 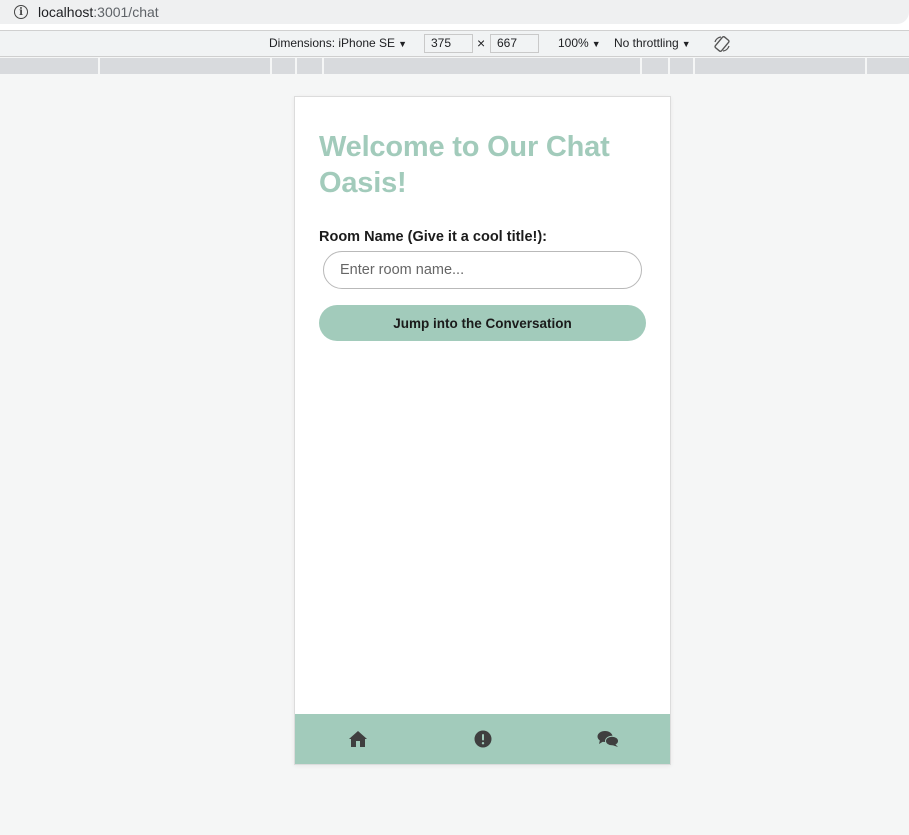 What do you see at coordinates (454, 66) in the screenshot?
I see `media-query-bar` at bounding box center [454, 66].